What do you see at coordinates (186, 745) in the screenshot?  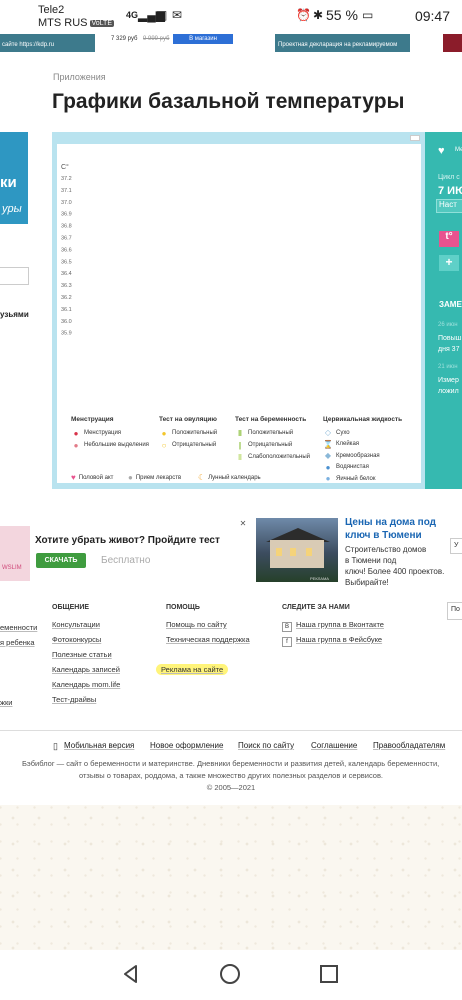 I see `nav-new-design: Новое оформление` at bounding box center [186, 745].